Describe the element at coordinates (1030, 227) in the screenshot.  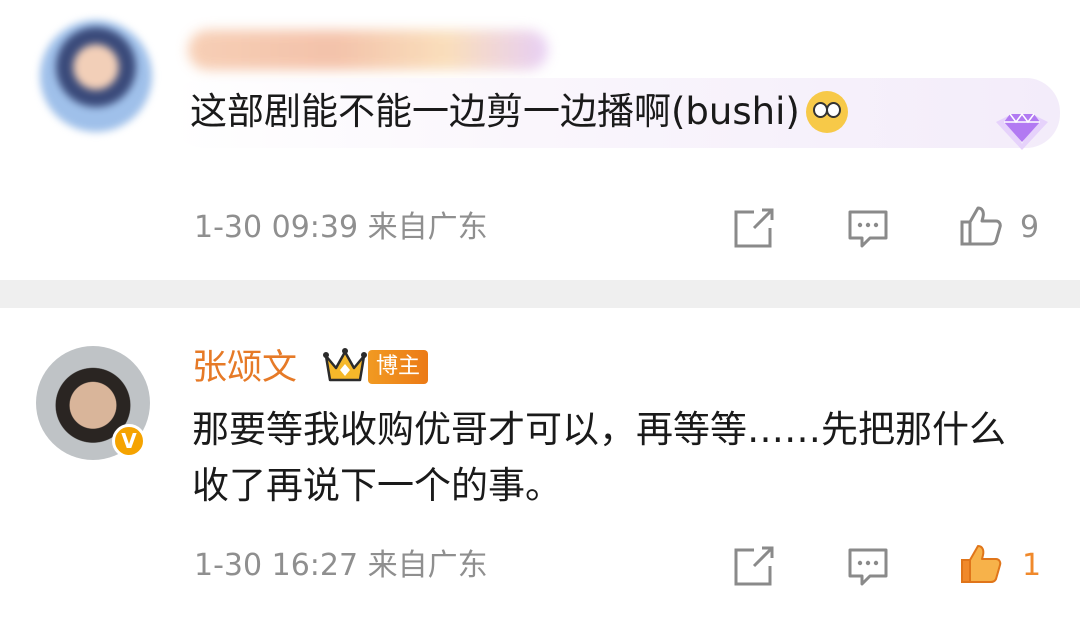
I see `like-count: 9` at that location.